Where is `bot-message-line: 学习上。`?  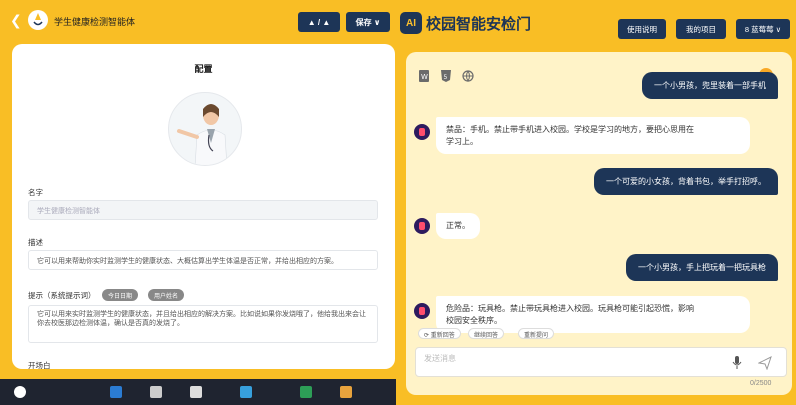
bot-message-line: 学习上。 is located at coordinates (462, 141).